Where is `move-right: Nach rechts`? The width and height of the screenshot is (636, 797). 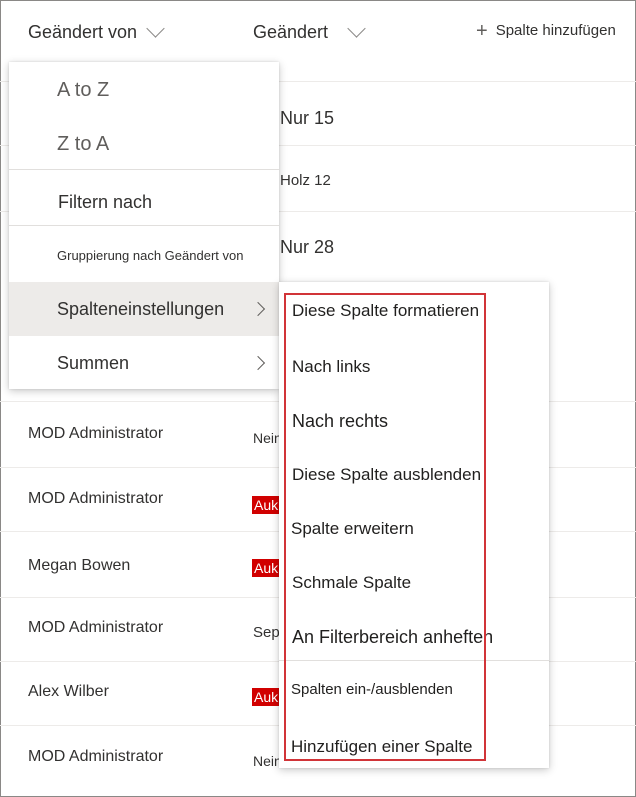 move-right: Nach rechts is located at coordinates (340, 421).